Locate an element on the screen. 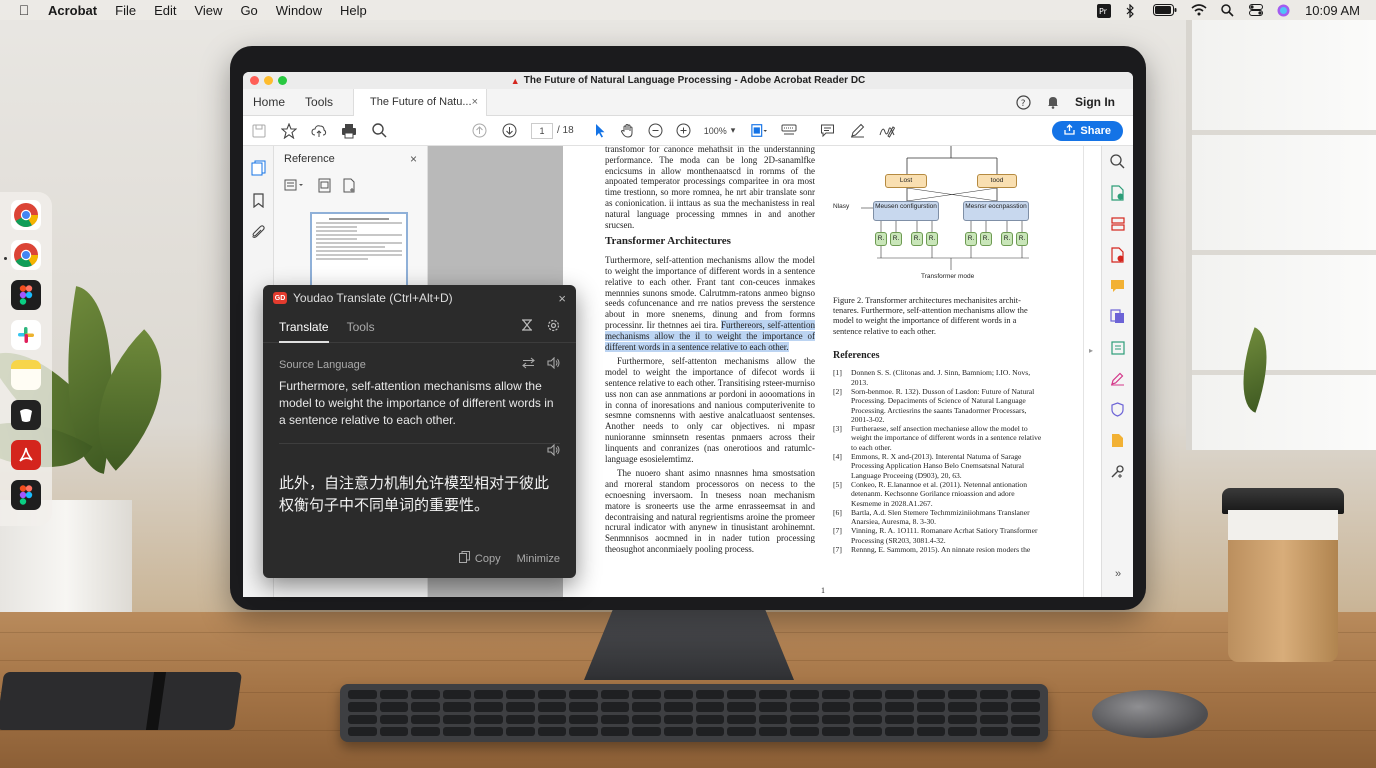 The height and width of the screenshot is (768, 1376). menu-file: File is located at coordinates (125, 10).